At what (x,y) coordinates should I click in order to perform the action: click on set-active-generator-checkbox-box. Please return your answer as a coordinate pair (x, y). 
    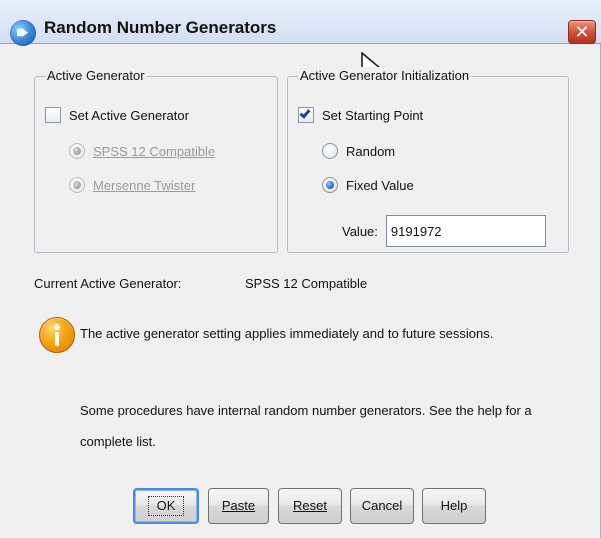
    Looking at the image, I should click on (53, 115).